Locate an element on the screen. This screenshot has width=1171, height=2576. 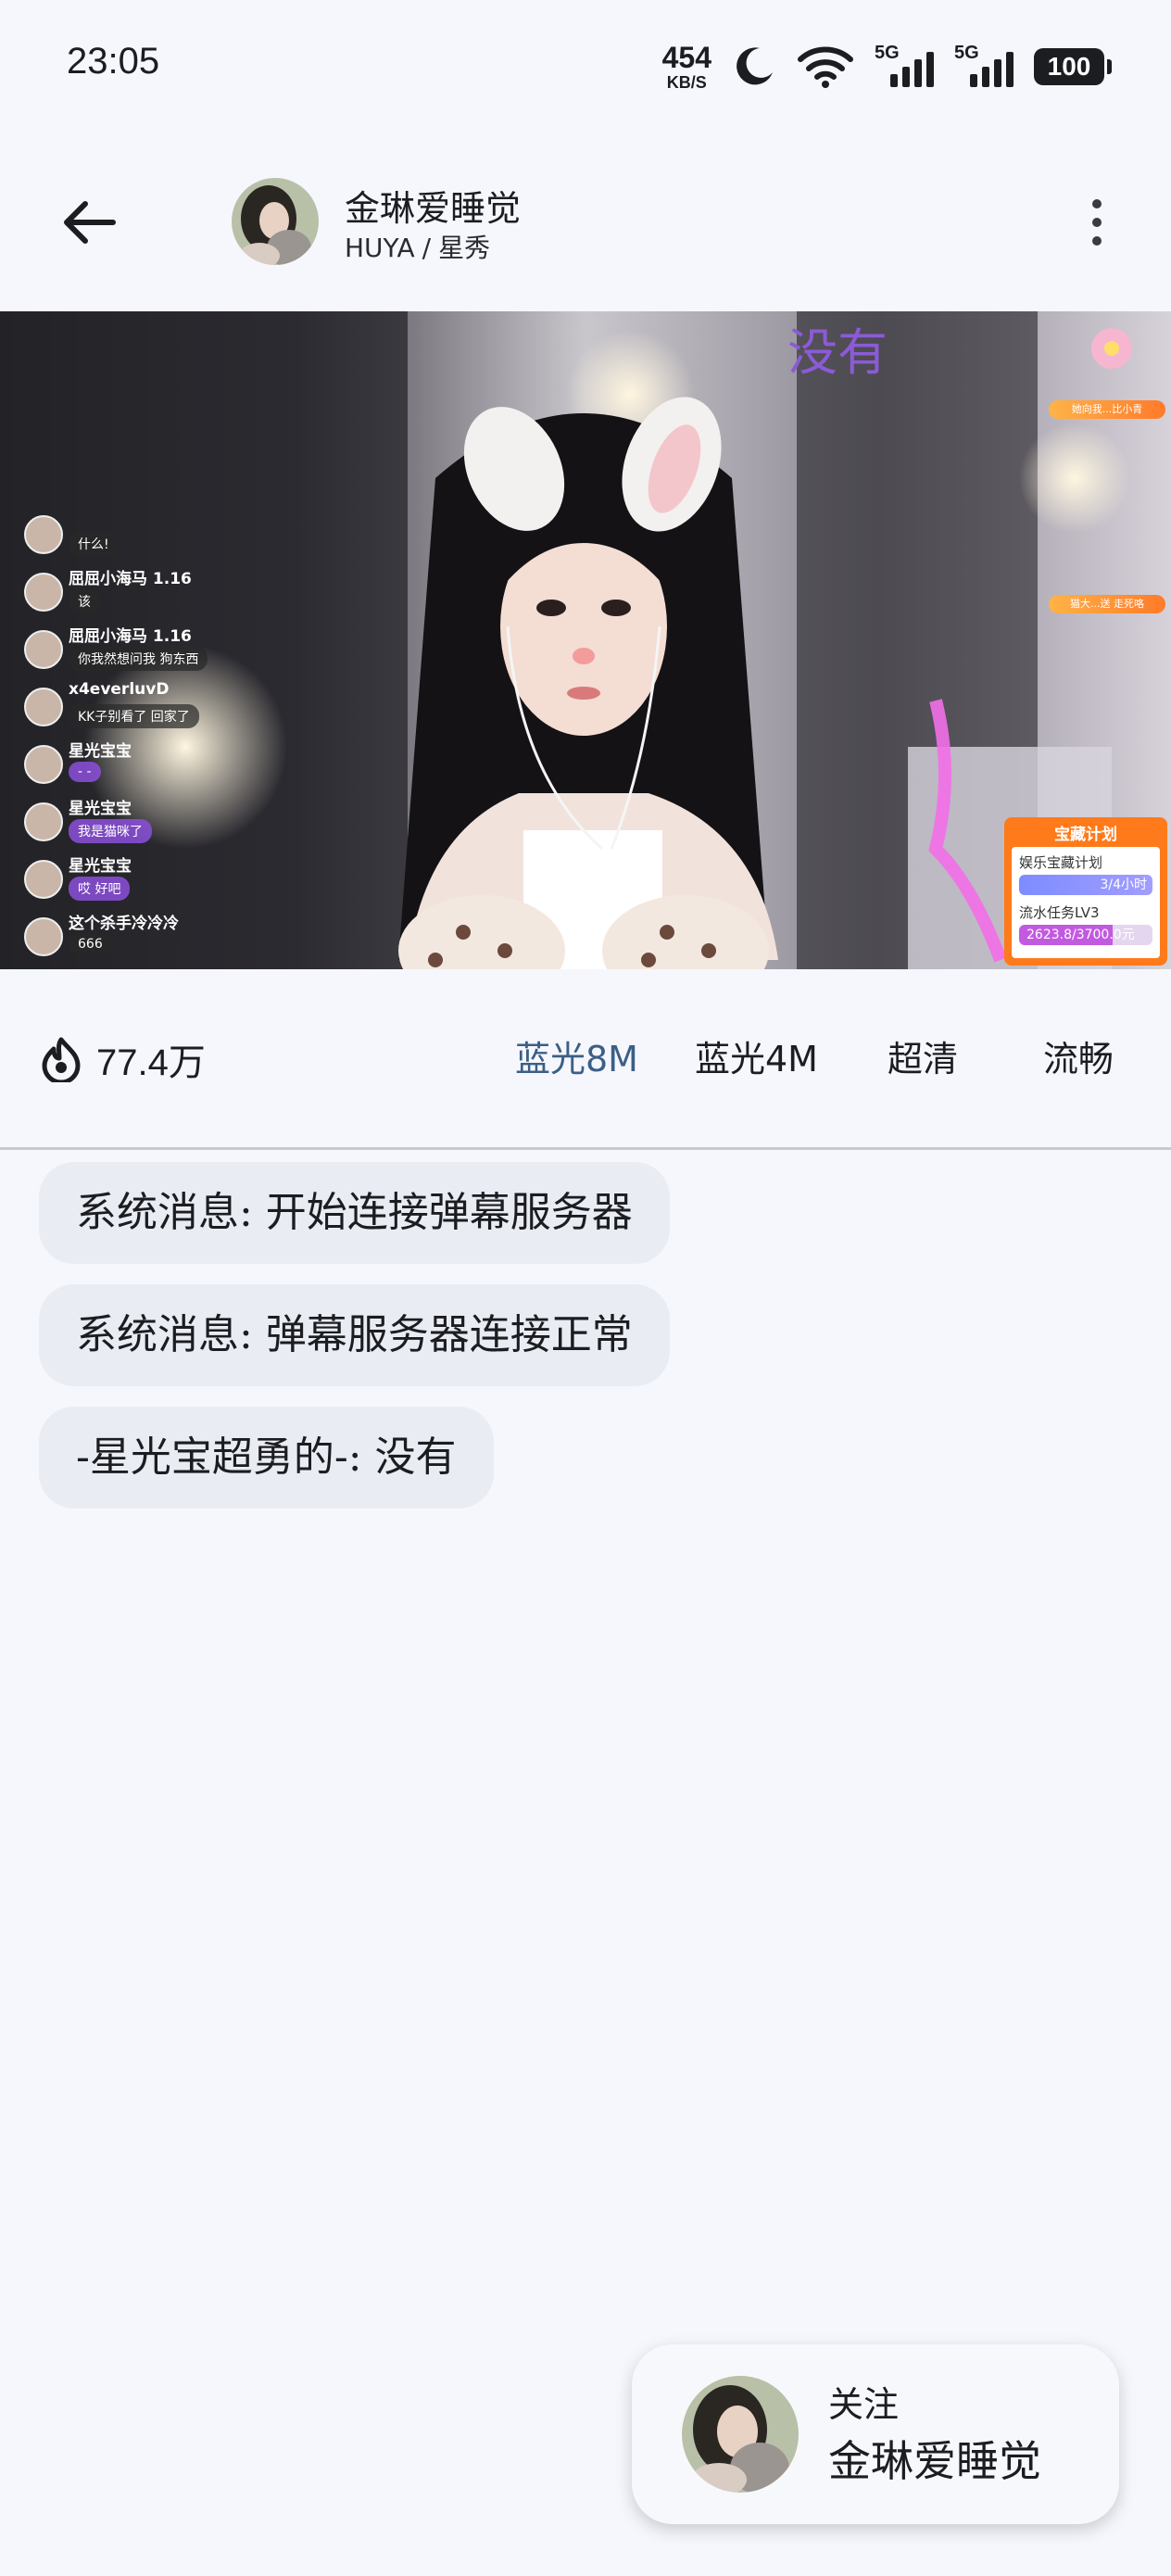
viewer-count: 77.4万 is located at coordinates (124, 1059).